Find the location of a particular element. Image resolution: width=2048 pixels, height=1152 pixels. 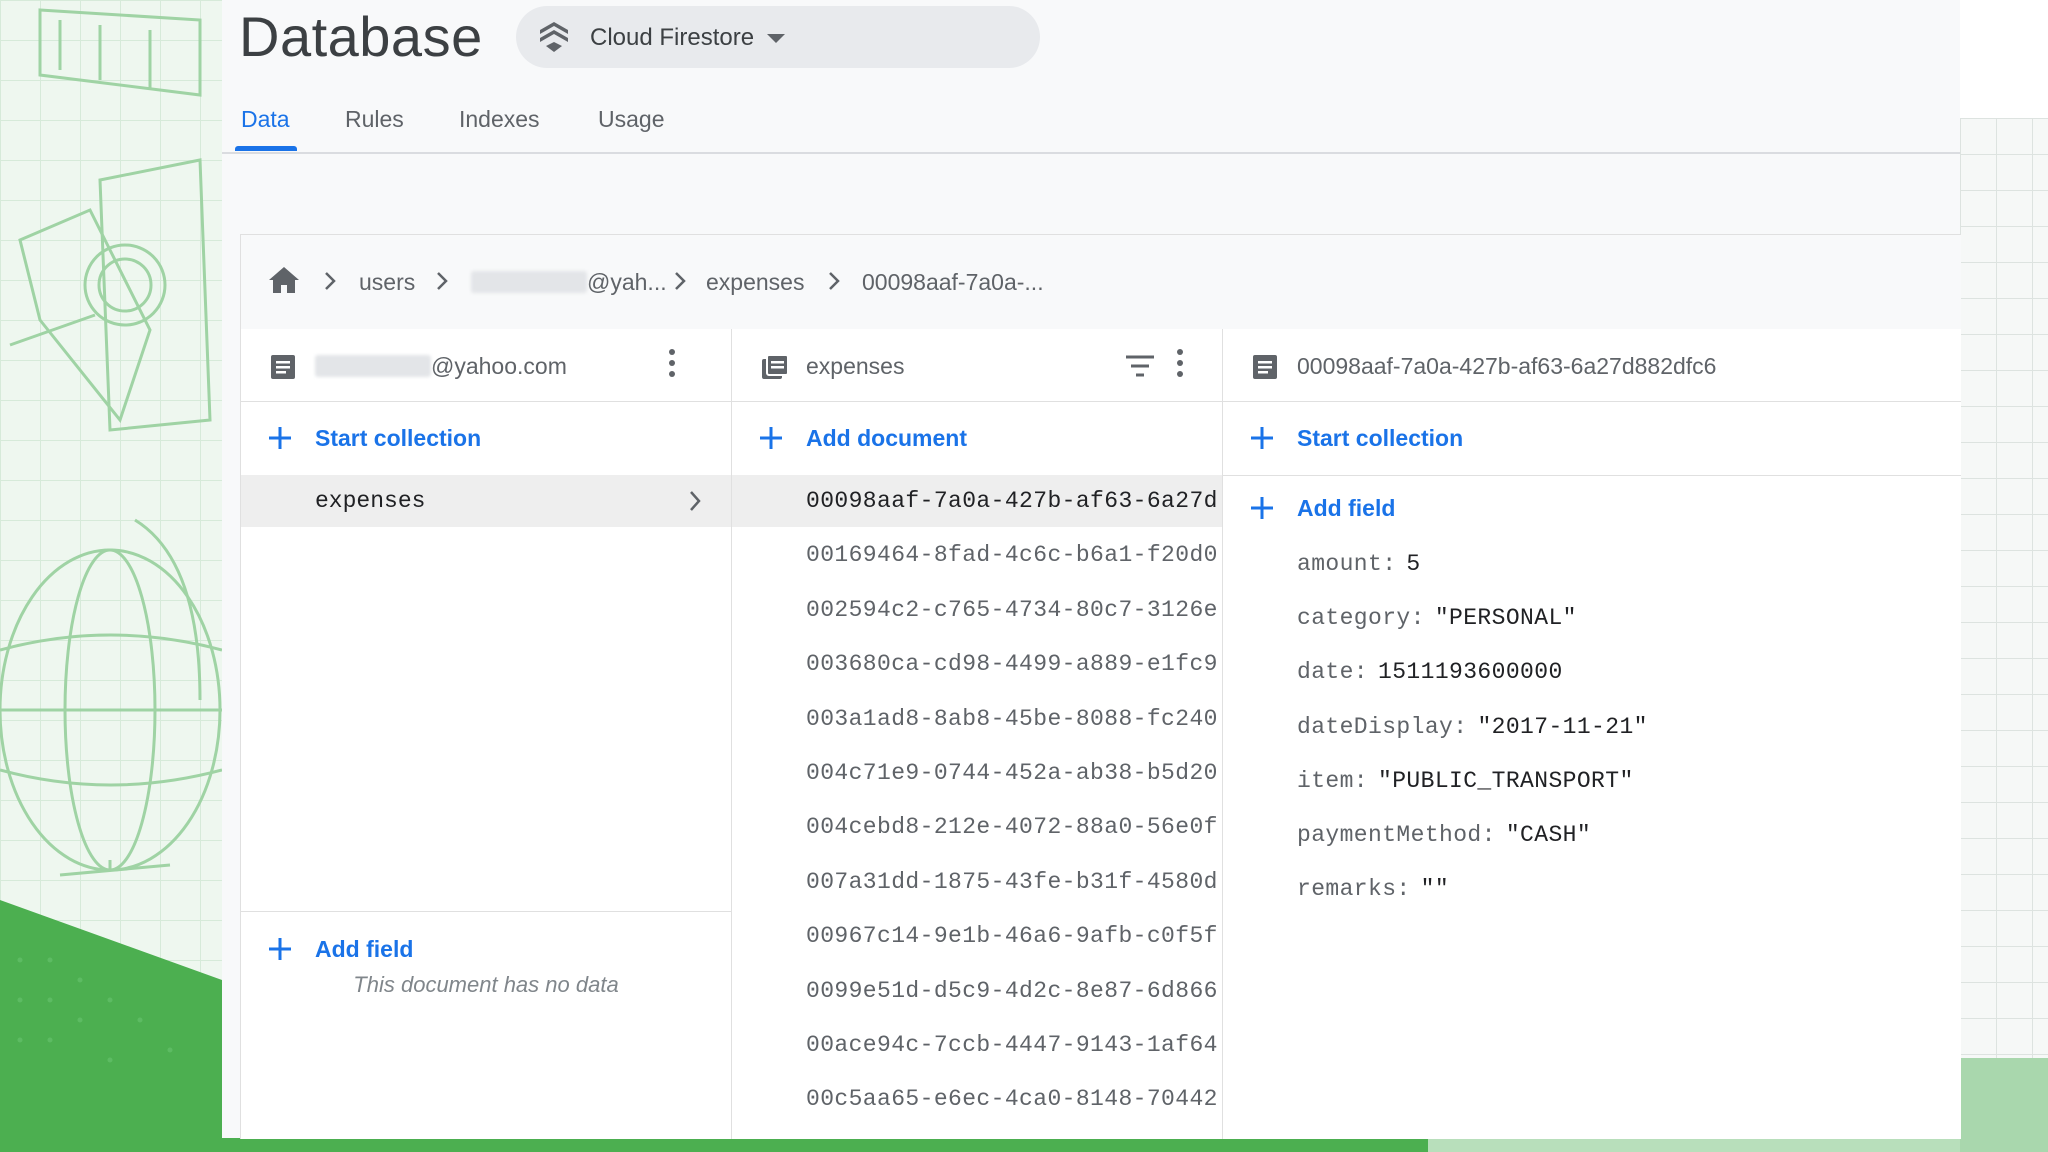

add-document-label: Add document is located at coordinates (886, 438).